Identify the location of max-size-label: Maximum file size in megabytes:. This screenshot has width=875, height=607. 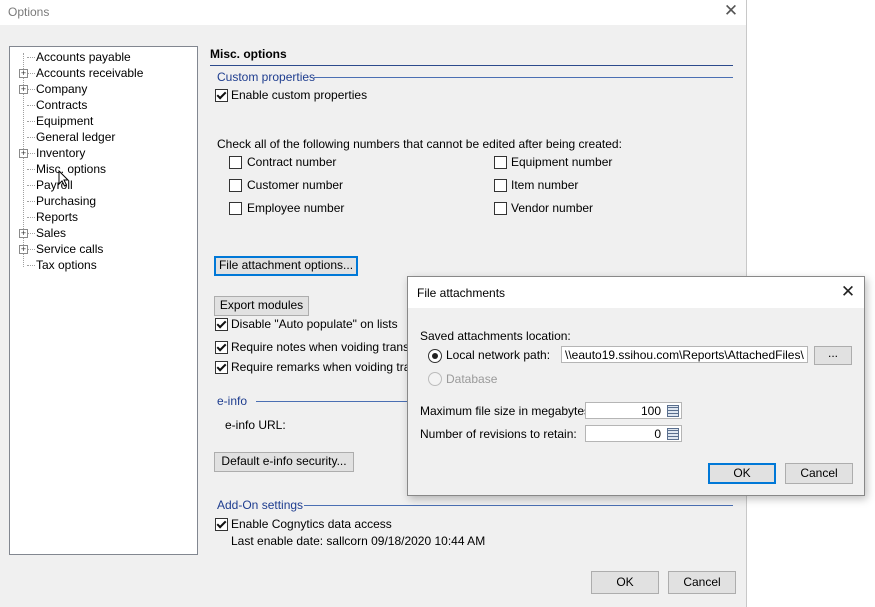
(507, 411).